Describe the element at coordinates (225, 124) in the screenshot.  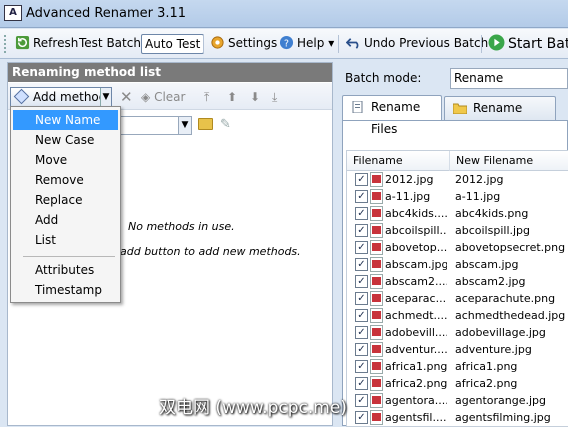
I see `save-preset-icon: ✎` at that location.